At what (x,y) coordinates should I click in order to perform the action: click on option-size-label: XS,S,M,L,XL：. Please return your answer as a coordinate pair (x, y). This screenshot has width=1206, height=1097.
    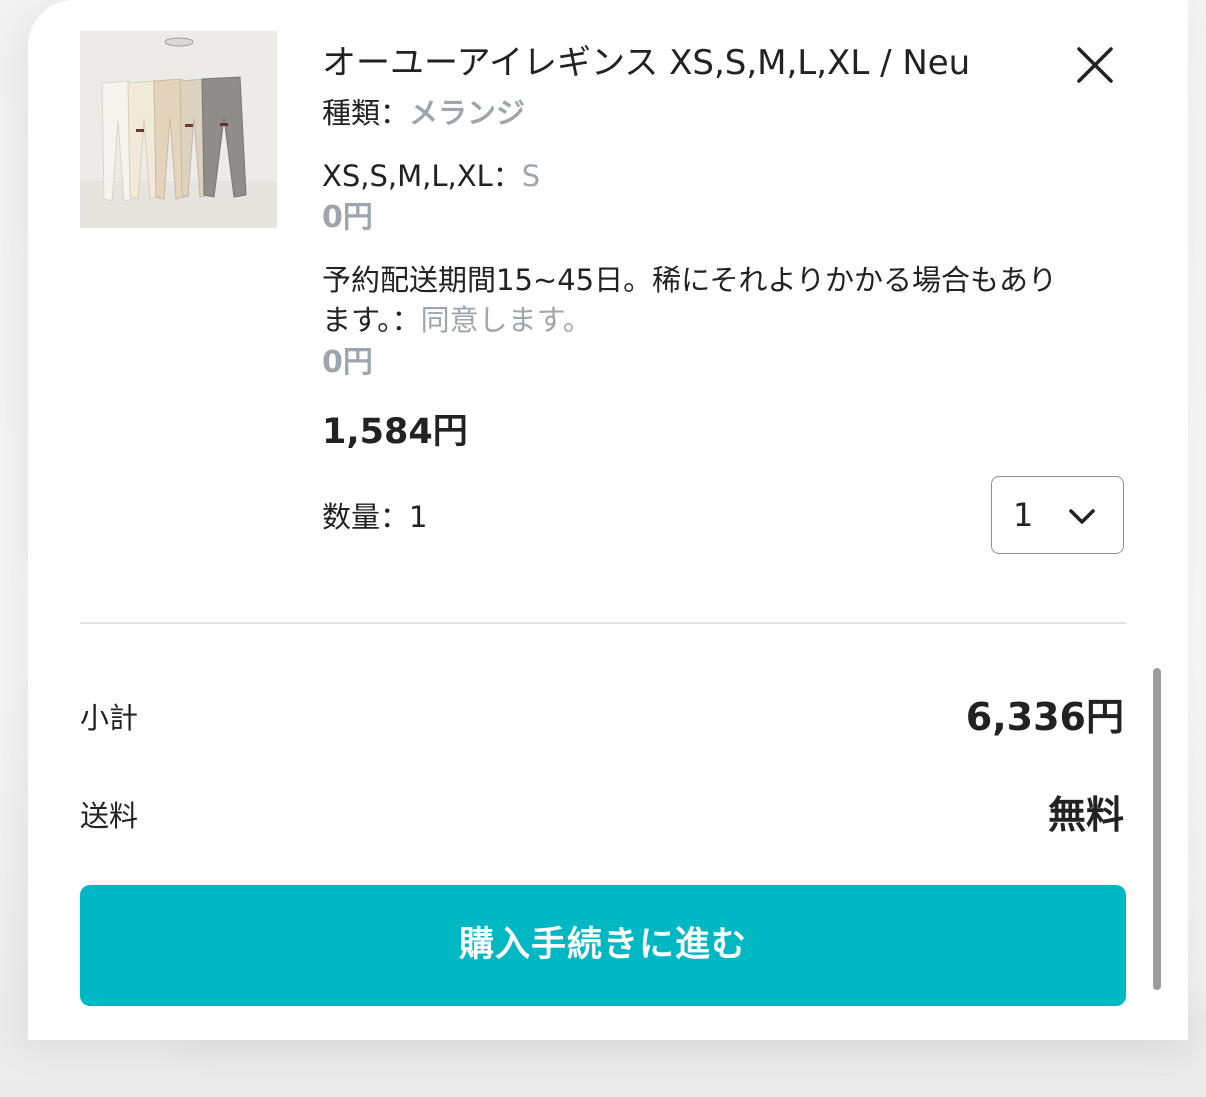
    Looking at the image, I should click on (422, 176).